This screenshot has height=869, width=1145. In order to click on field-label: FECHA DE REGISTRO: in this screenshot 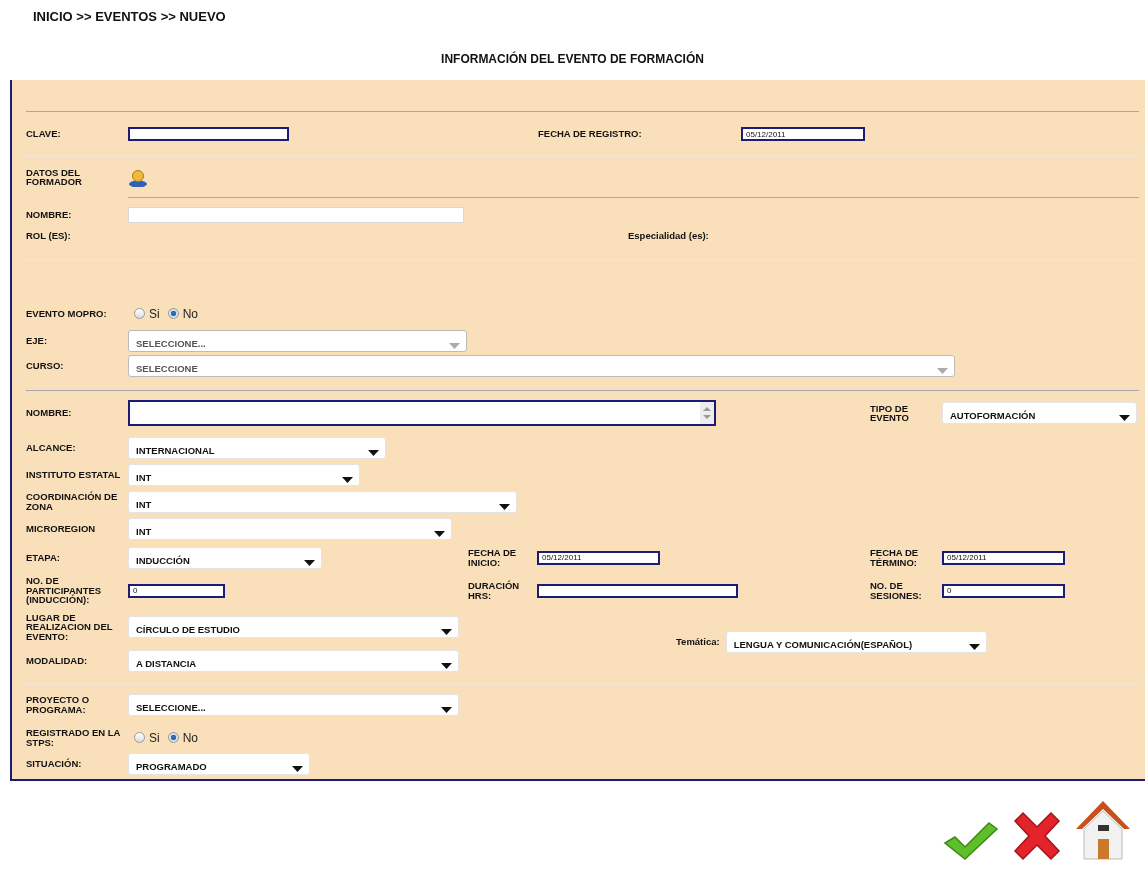, I will do `click(590, 134)`.